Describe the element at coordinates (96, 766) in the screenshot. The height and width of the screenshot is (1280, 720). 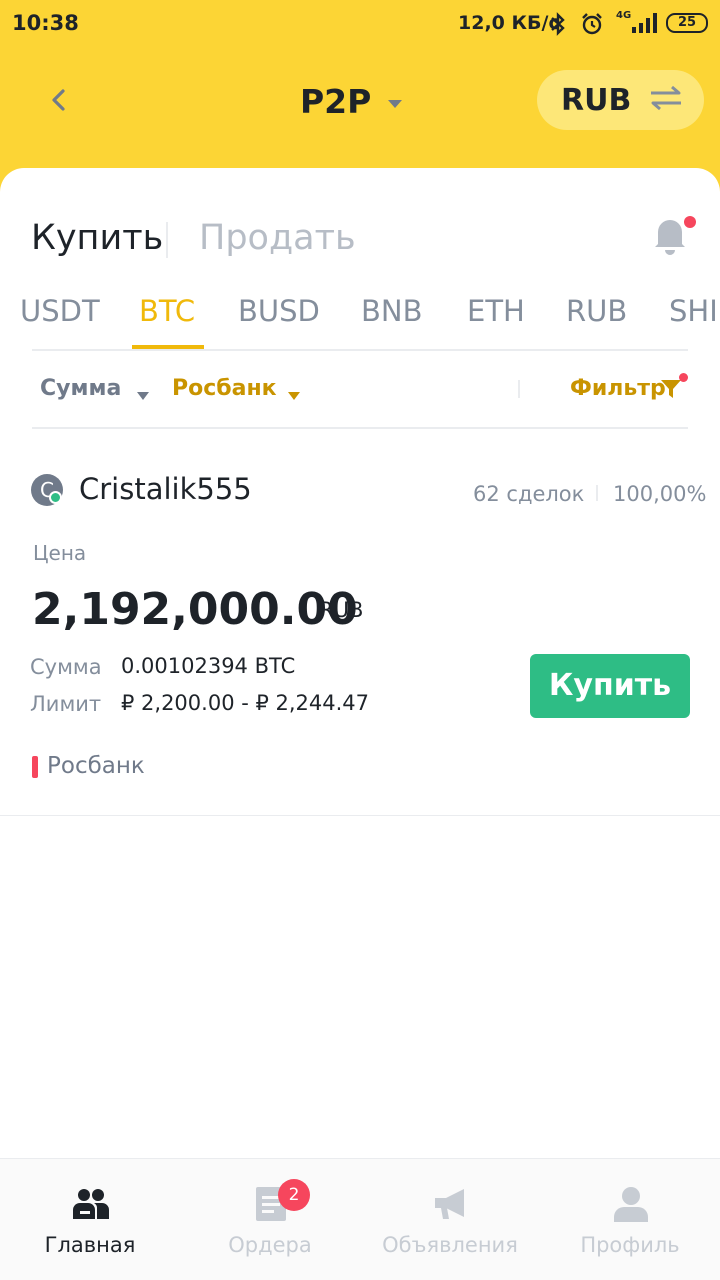
I see `payment-method: Росбанк` at that location.